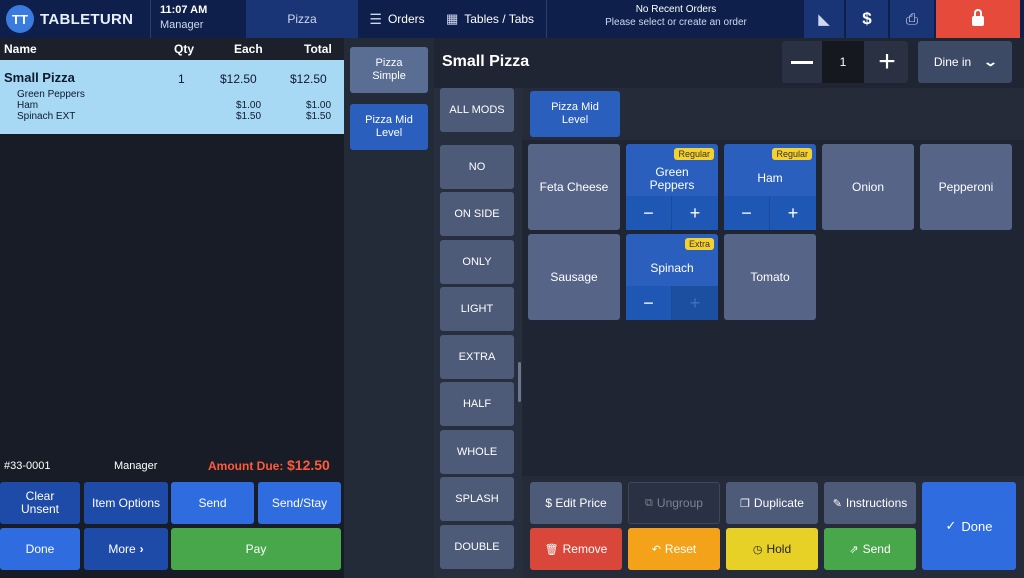 Image resolution: width=1024 pixels, height=578 pixels. What do you see at coordinates (772, 503) in the screenshot?
I see `duplicate-button: ❐ Duplicate` at bounding box center [772, 503].